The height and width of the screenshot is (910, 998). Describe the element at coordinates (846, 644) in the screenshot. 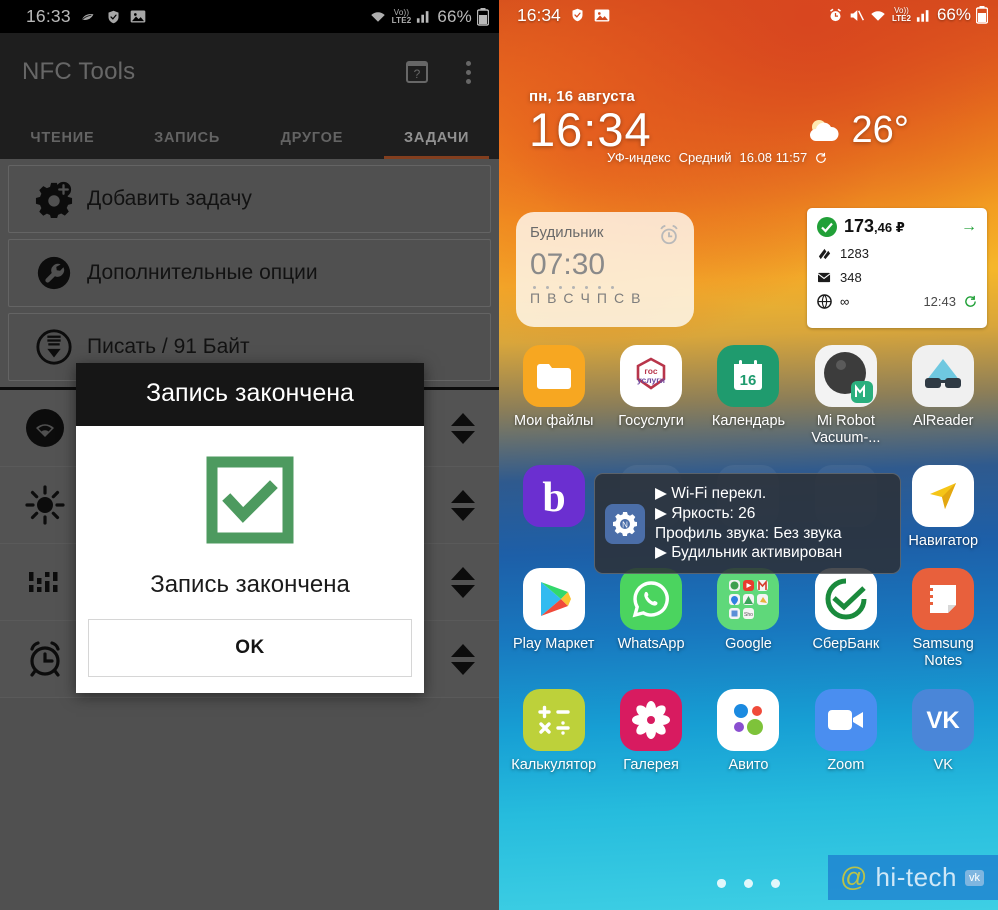

I see `app-label: СберБанк` at that location.